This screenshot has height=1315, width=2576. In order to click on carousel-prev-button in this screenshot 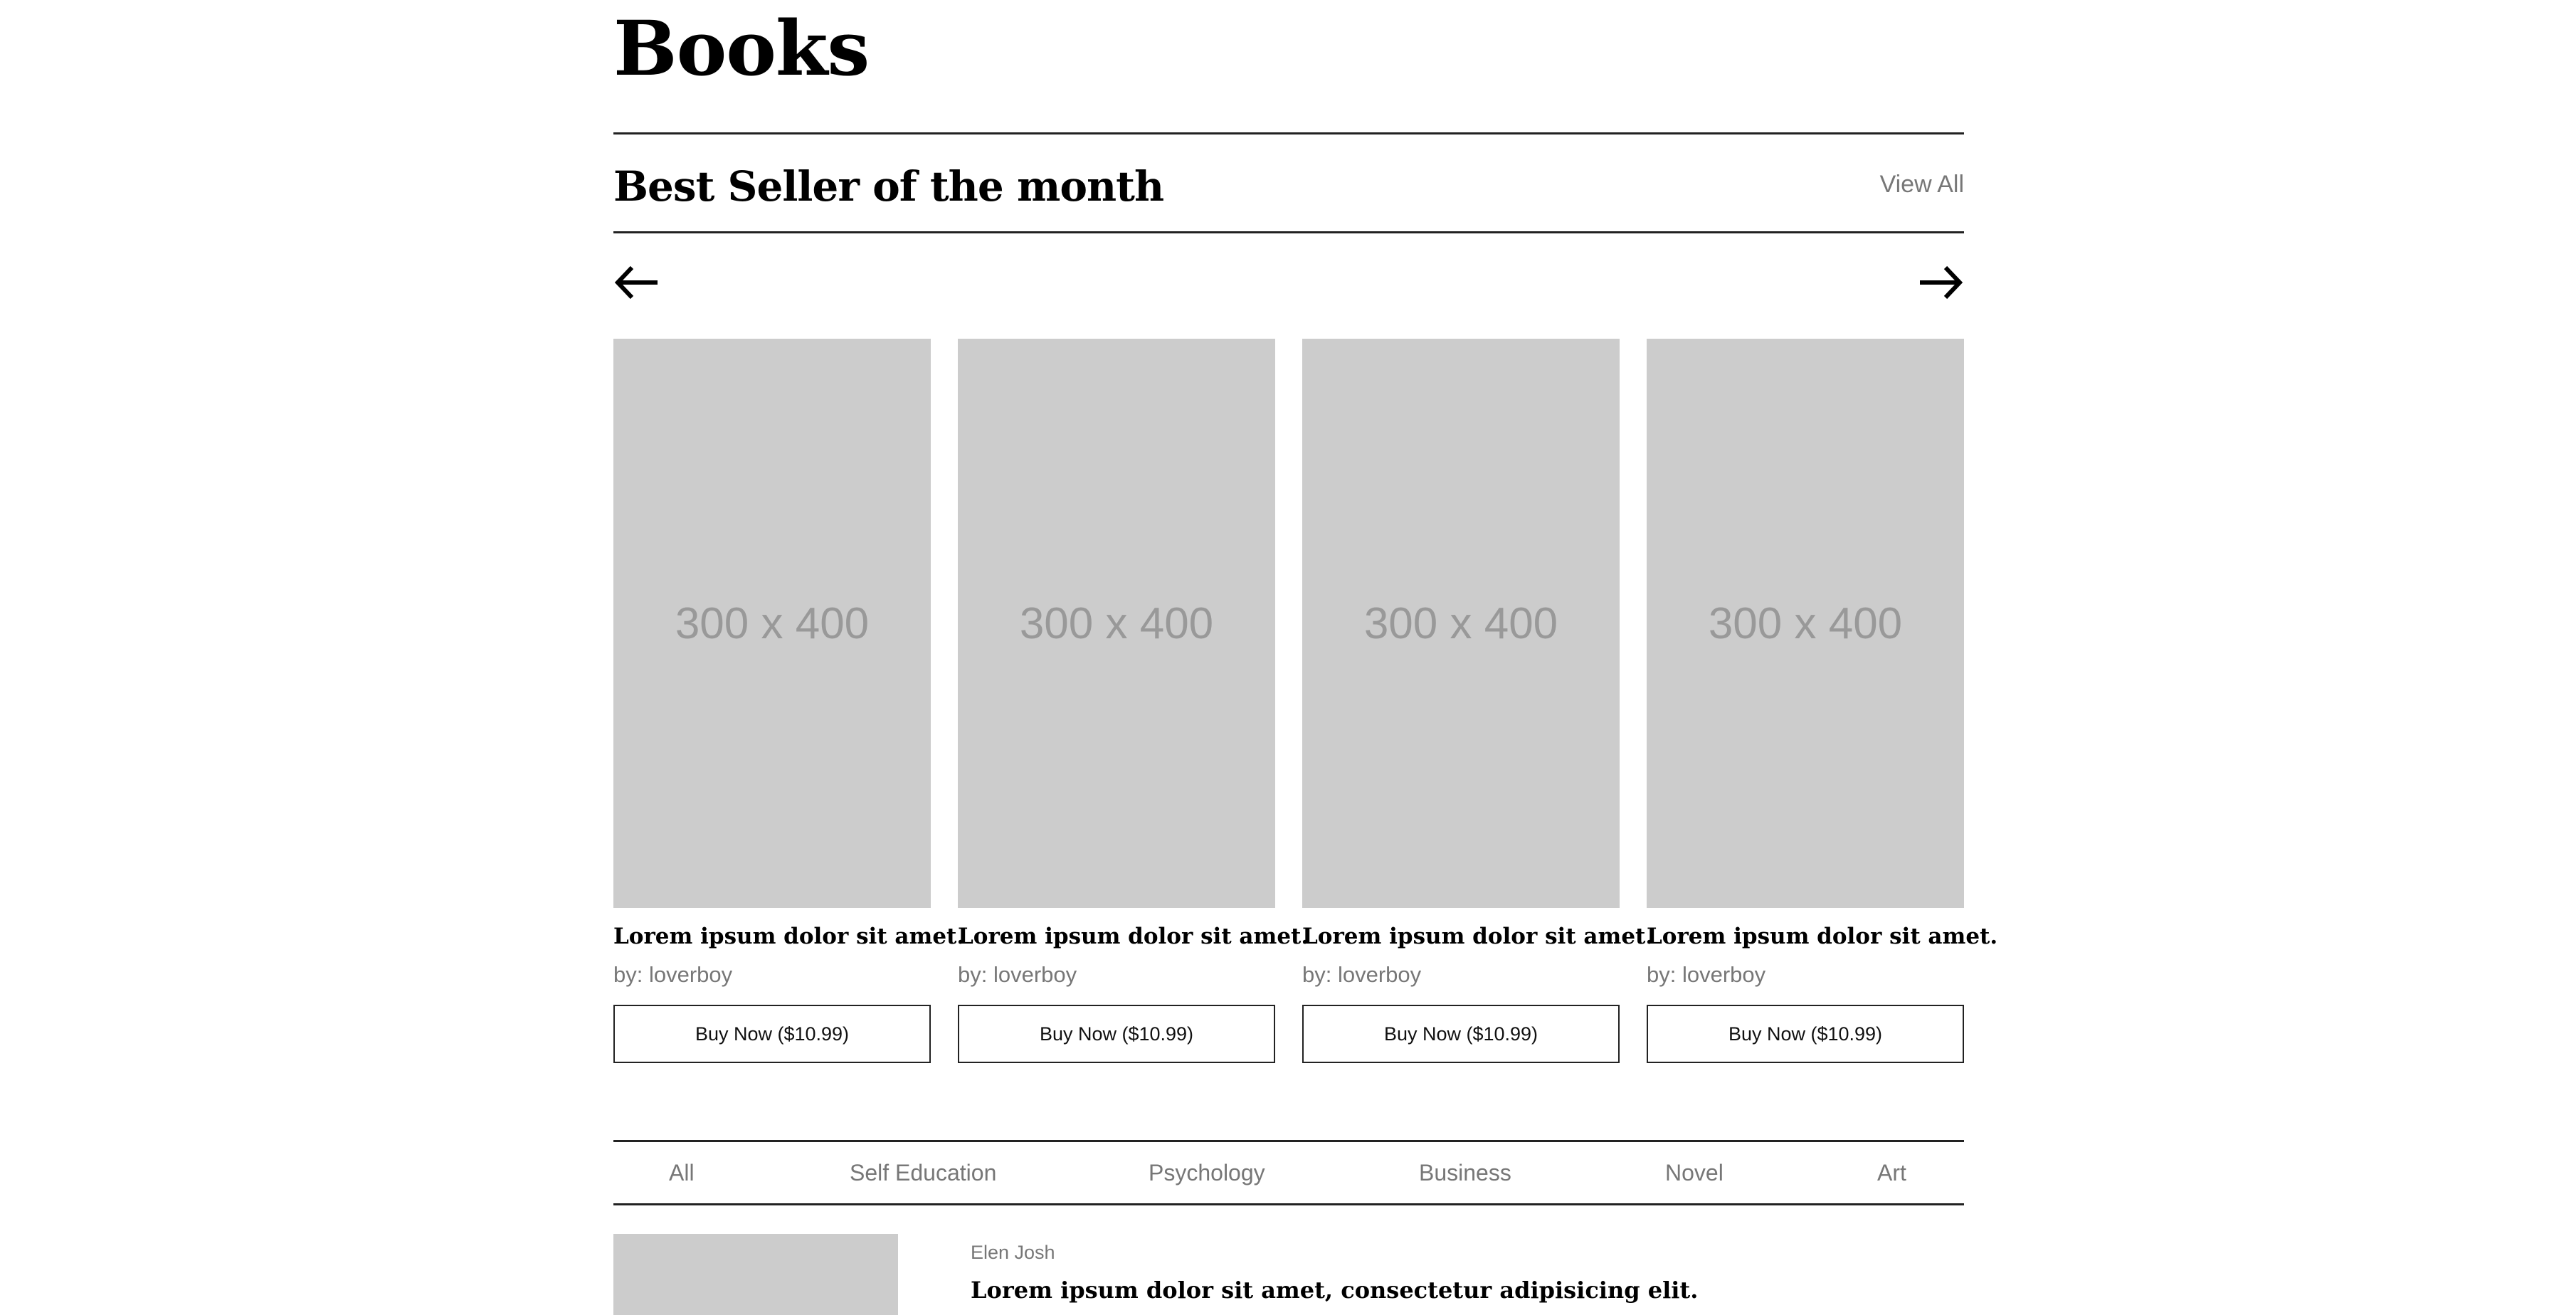, I will do `click(636, 282)`.